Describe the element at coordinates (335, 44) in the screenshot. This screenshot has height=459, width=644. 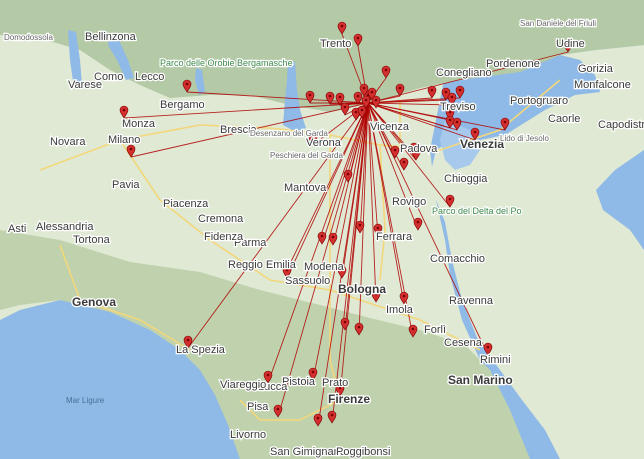
I see `label-trento: Trento` at that location.